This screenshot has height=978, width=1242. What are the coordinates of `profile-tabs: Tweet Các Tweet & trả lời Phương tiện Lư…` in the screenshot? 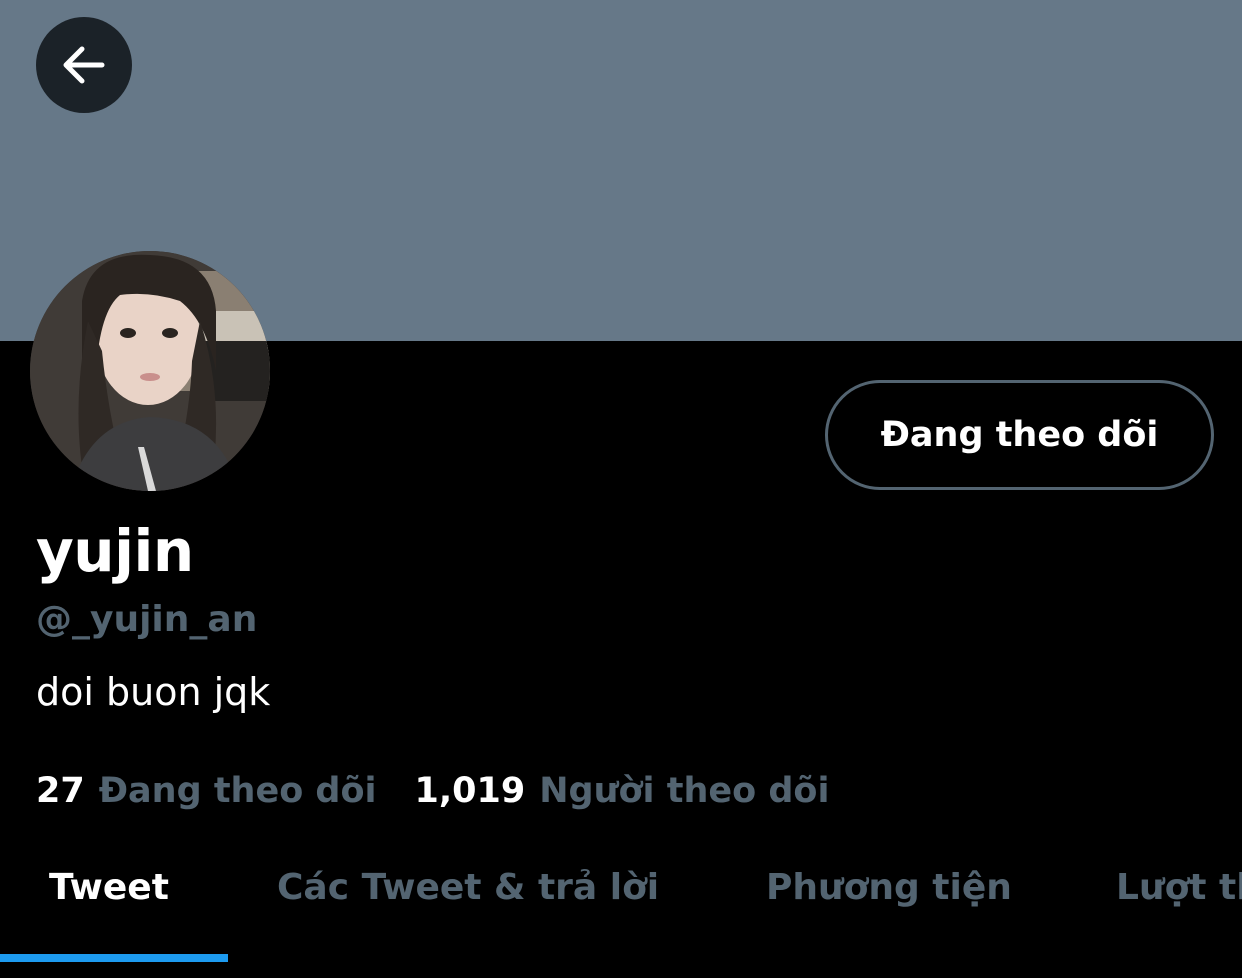 It's located at (621, 911).